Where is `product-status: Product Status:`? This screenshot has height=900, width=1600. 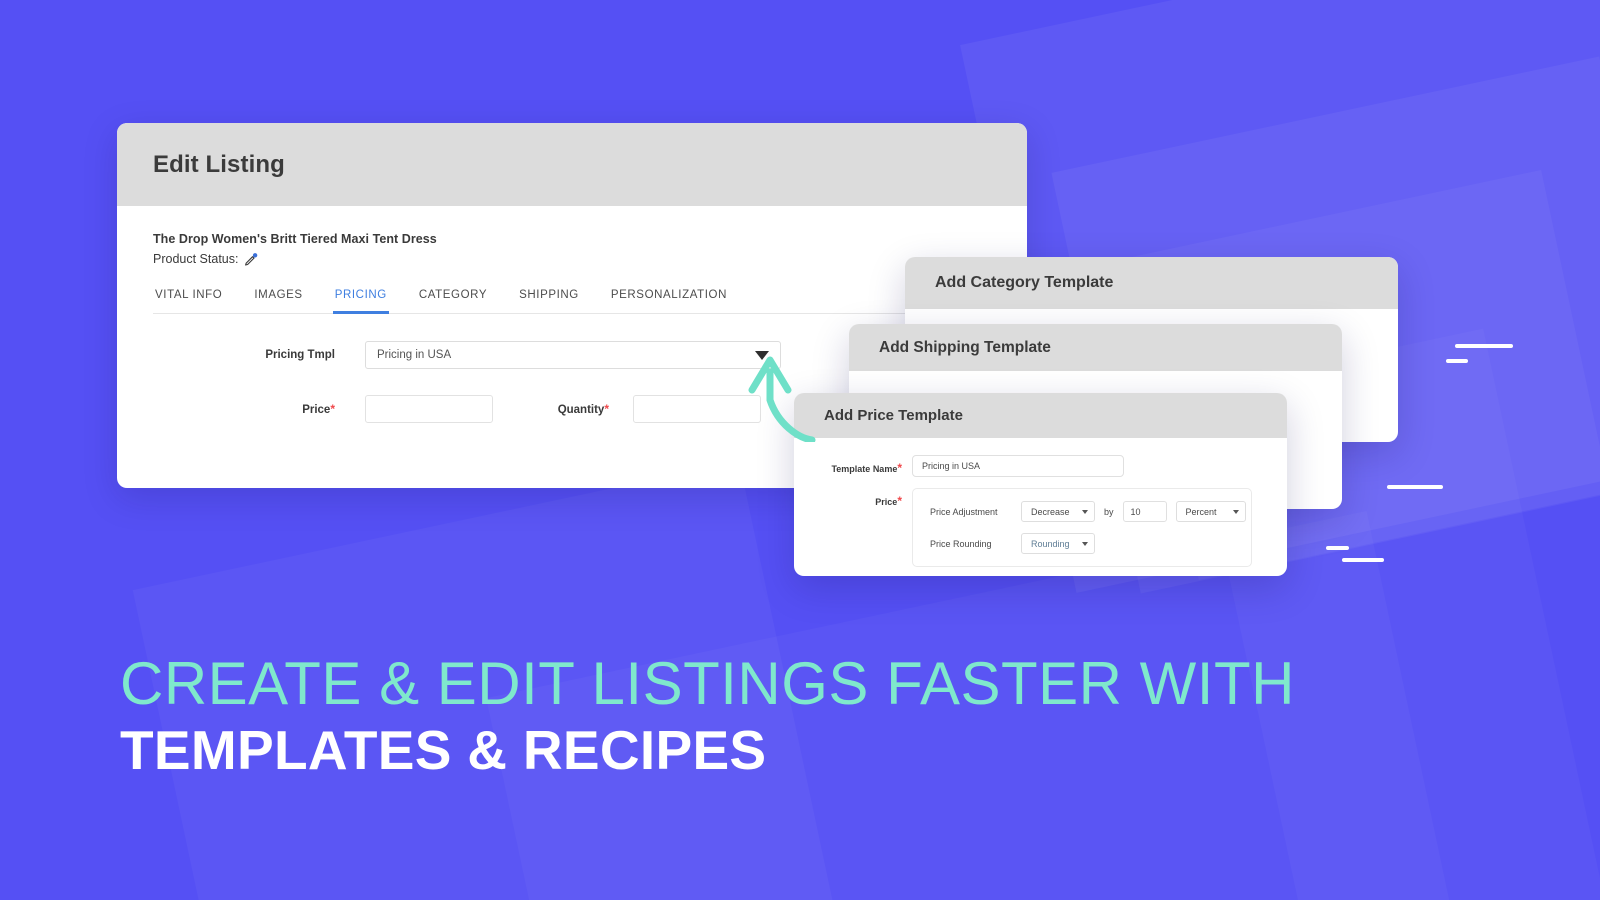
product-status: Product Status: is located at coordinates (590, 259).